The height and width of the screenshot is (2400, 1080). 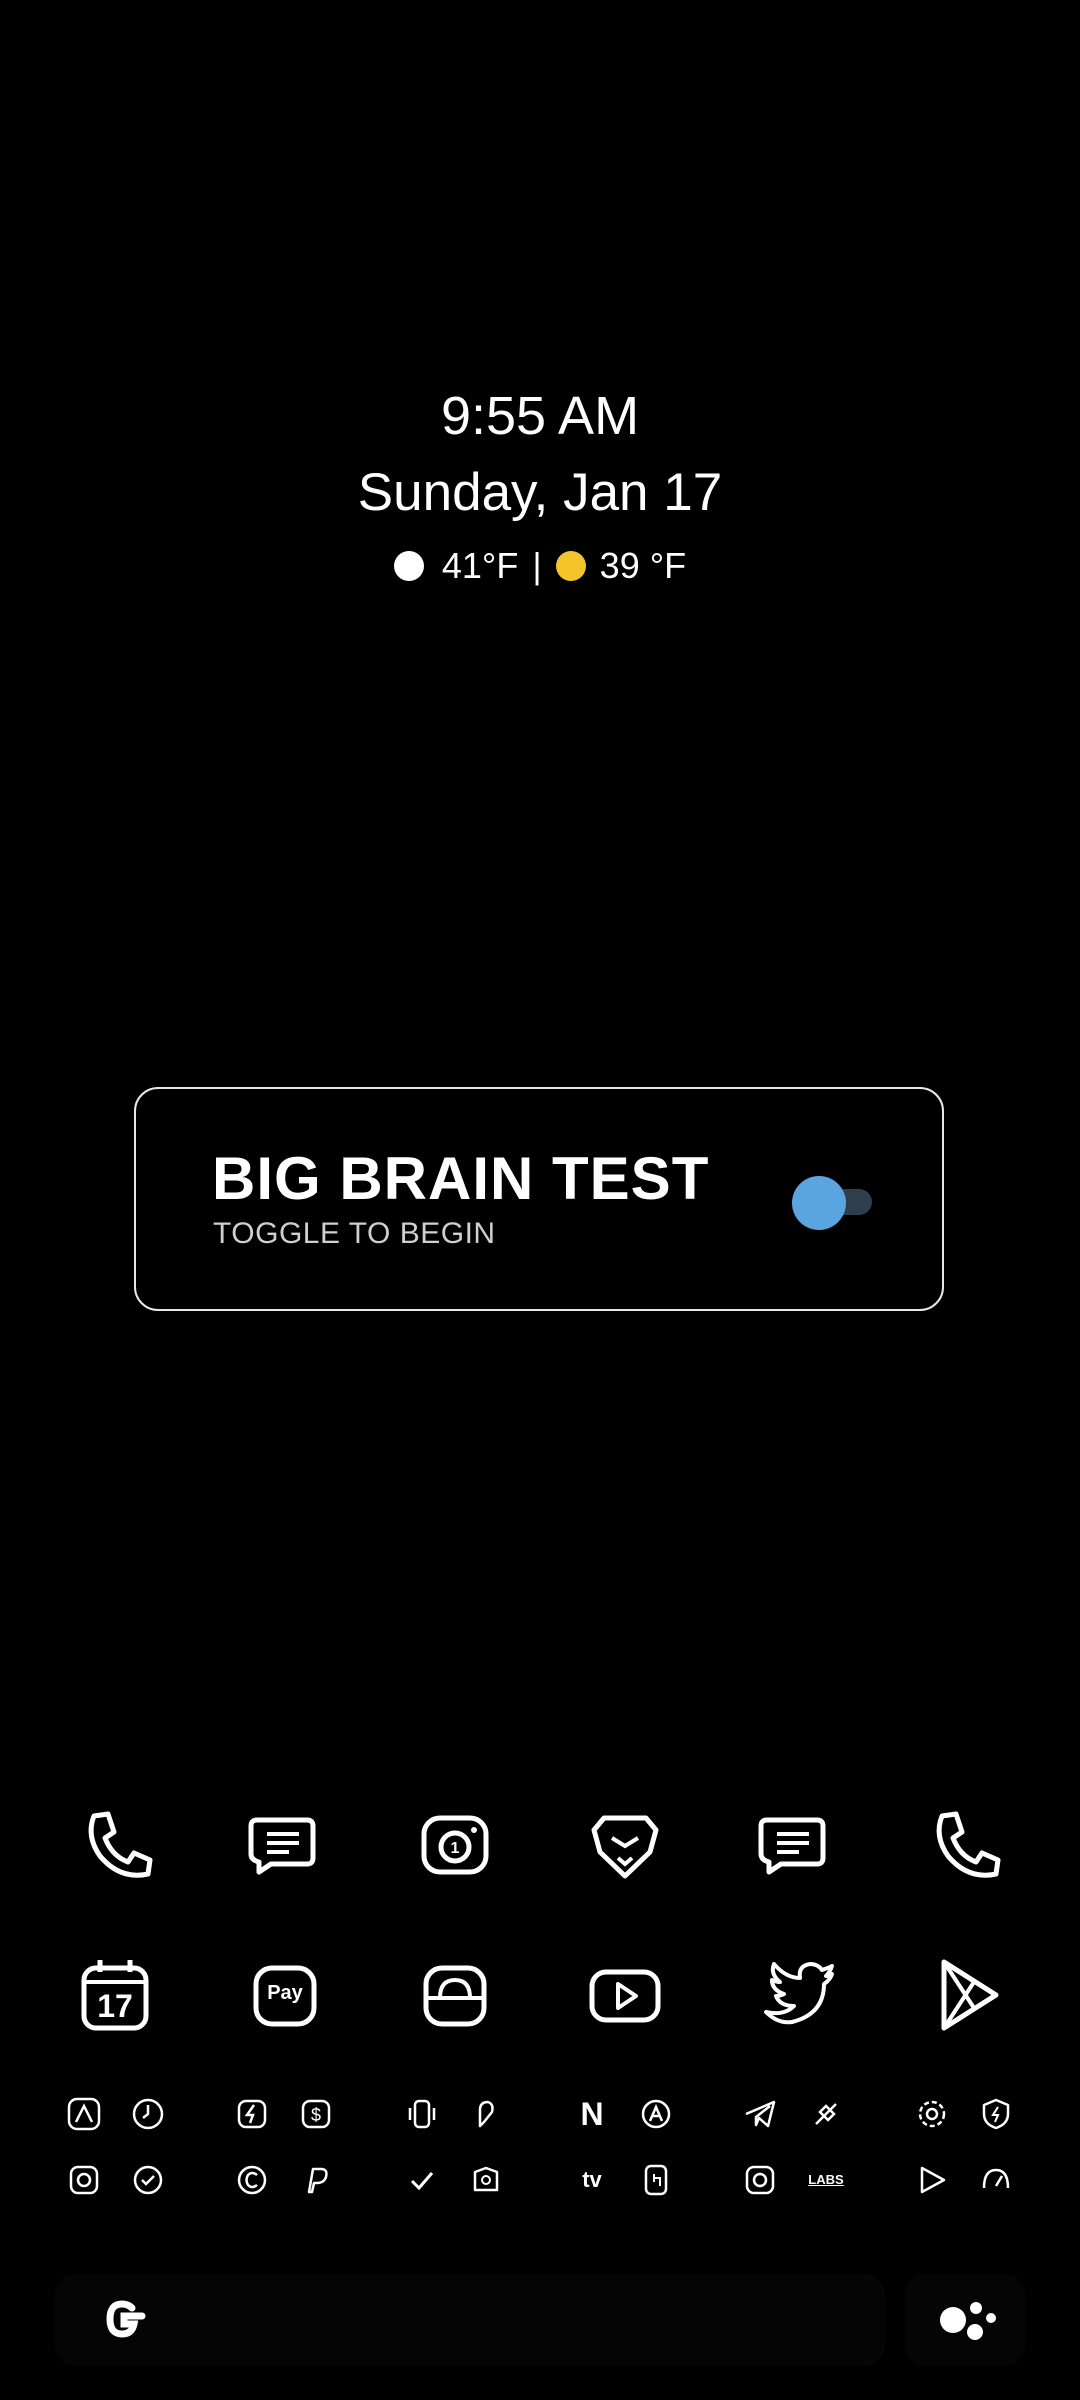 I want to click on twitter-icon, so click(x=795, y=1995).